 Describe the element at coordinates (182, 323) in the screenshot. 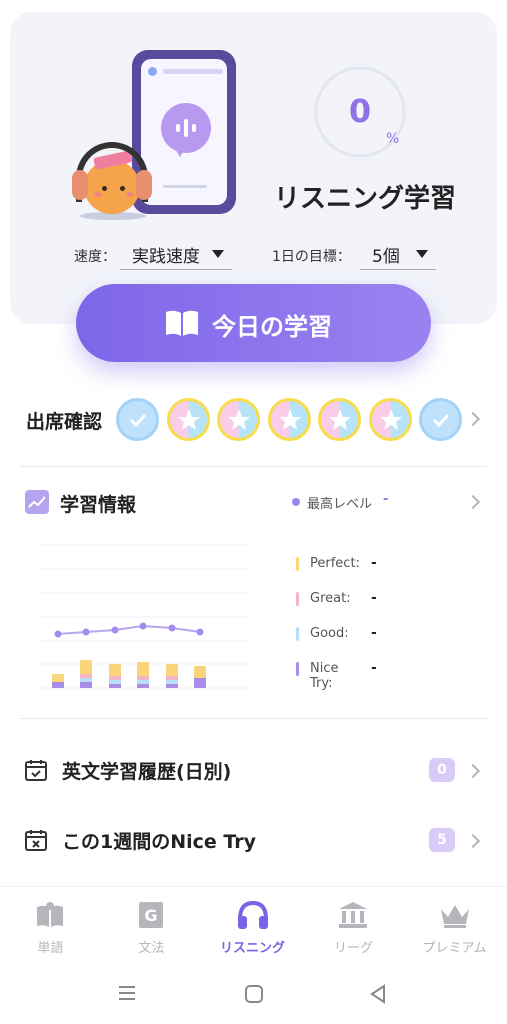

I see `book-open-icon` at that location.